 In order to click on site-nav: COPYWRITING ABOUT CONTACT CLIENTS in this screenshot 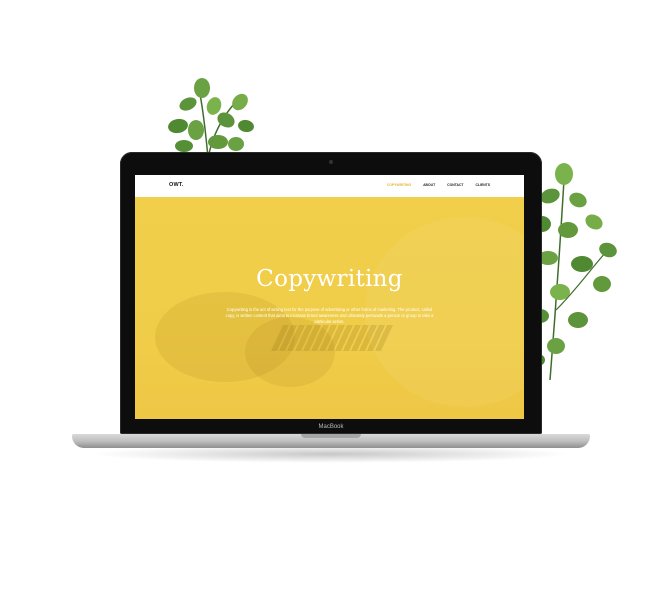, I will do `click(438, 185)`.